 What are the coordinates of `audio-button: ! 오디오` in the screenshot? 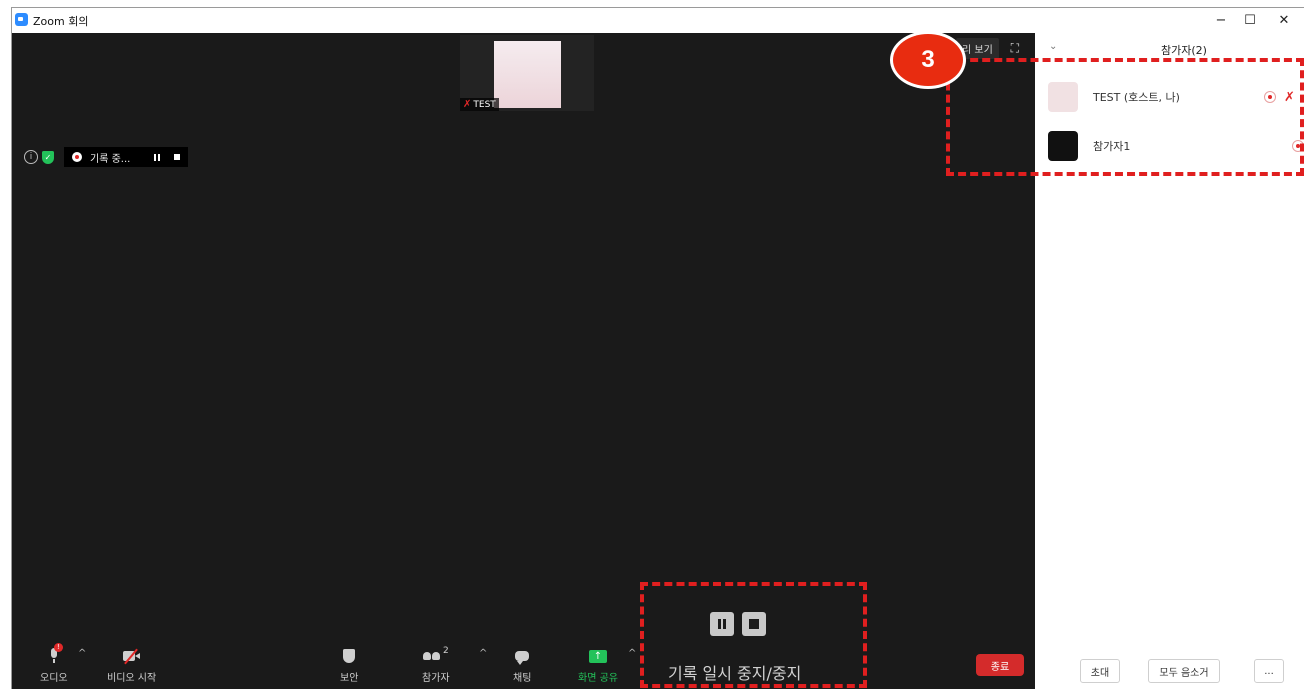 It's located at (54, 663).